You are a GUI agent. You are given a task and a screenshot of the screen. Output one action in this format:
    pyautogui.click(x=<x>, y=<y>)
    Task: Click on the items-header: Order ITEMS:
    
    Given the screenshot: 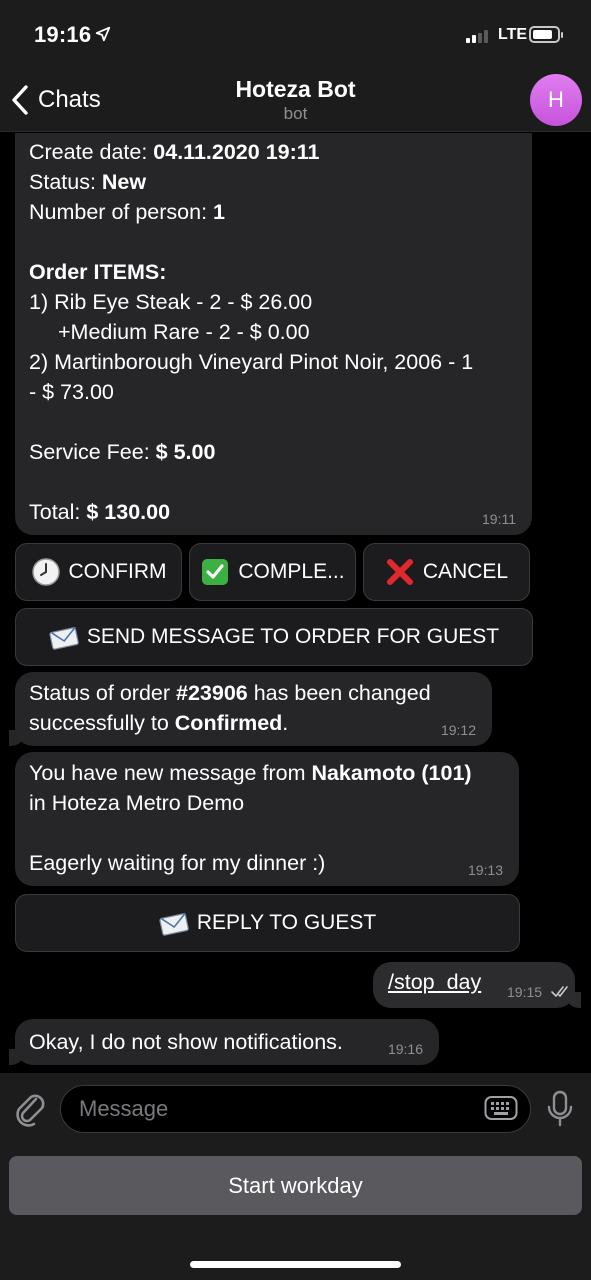 What is the action you would take?
    pyautogui.click(x=98, y=272)
    